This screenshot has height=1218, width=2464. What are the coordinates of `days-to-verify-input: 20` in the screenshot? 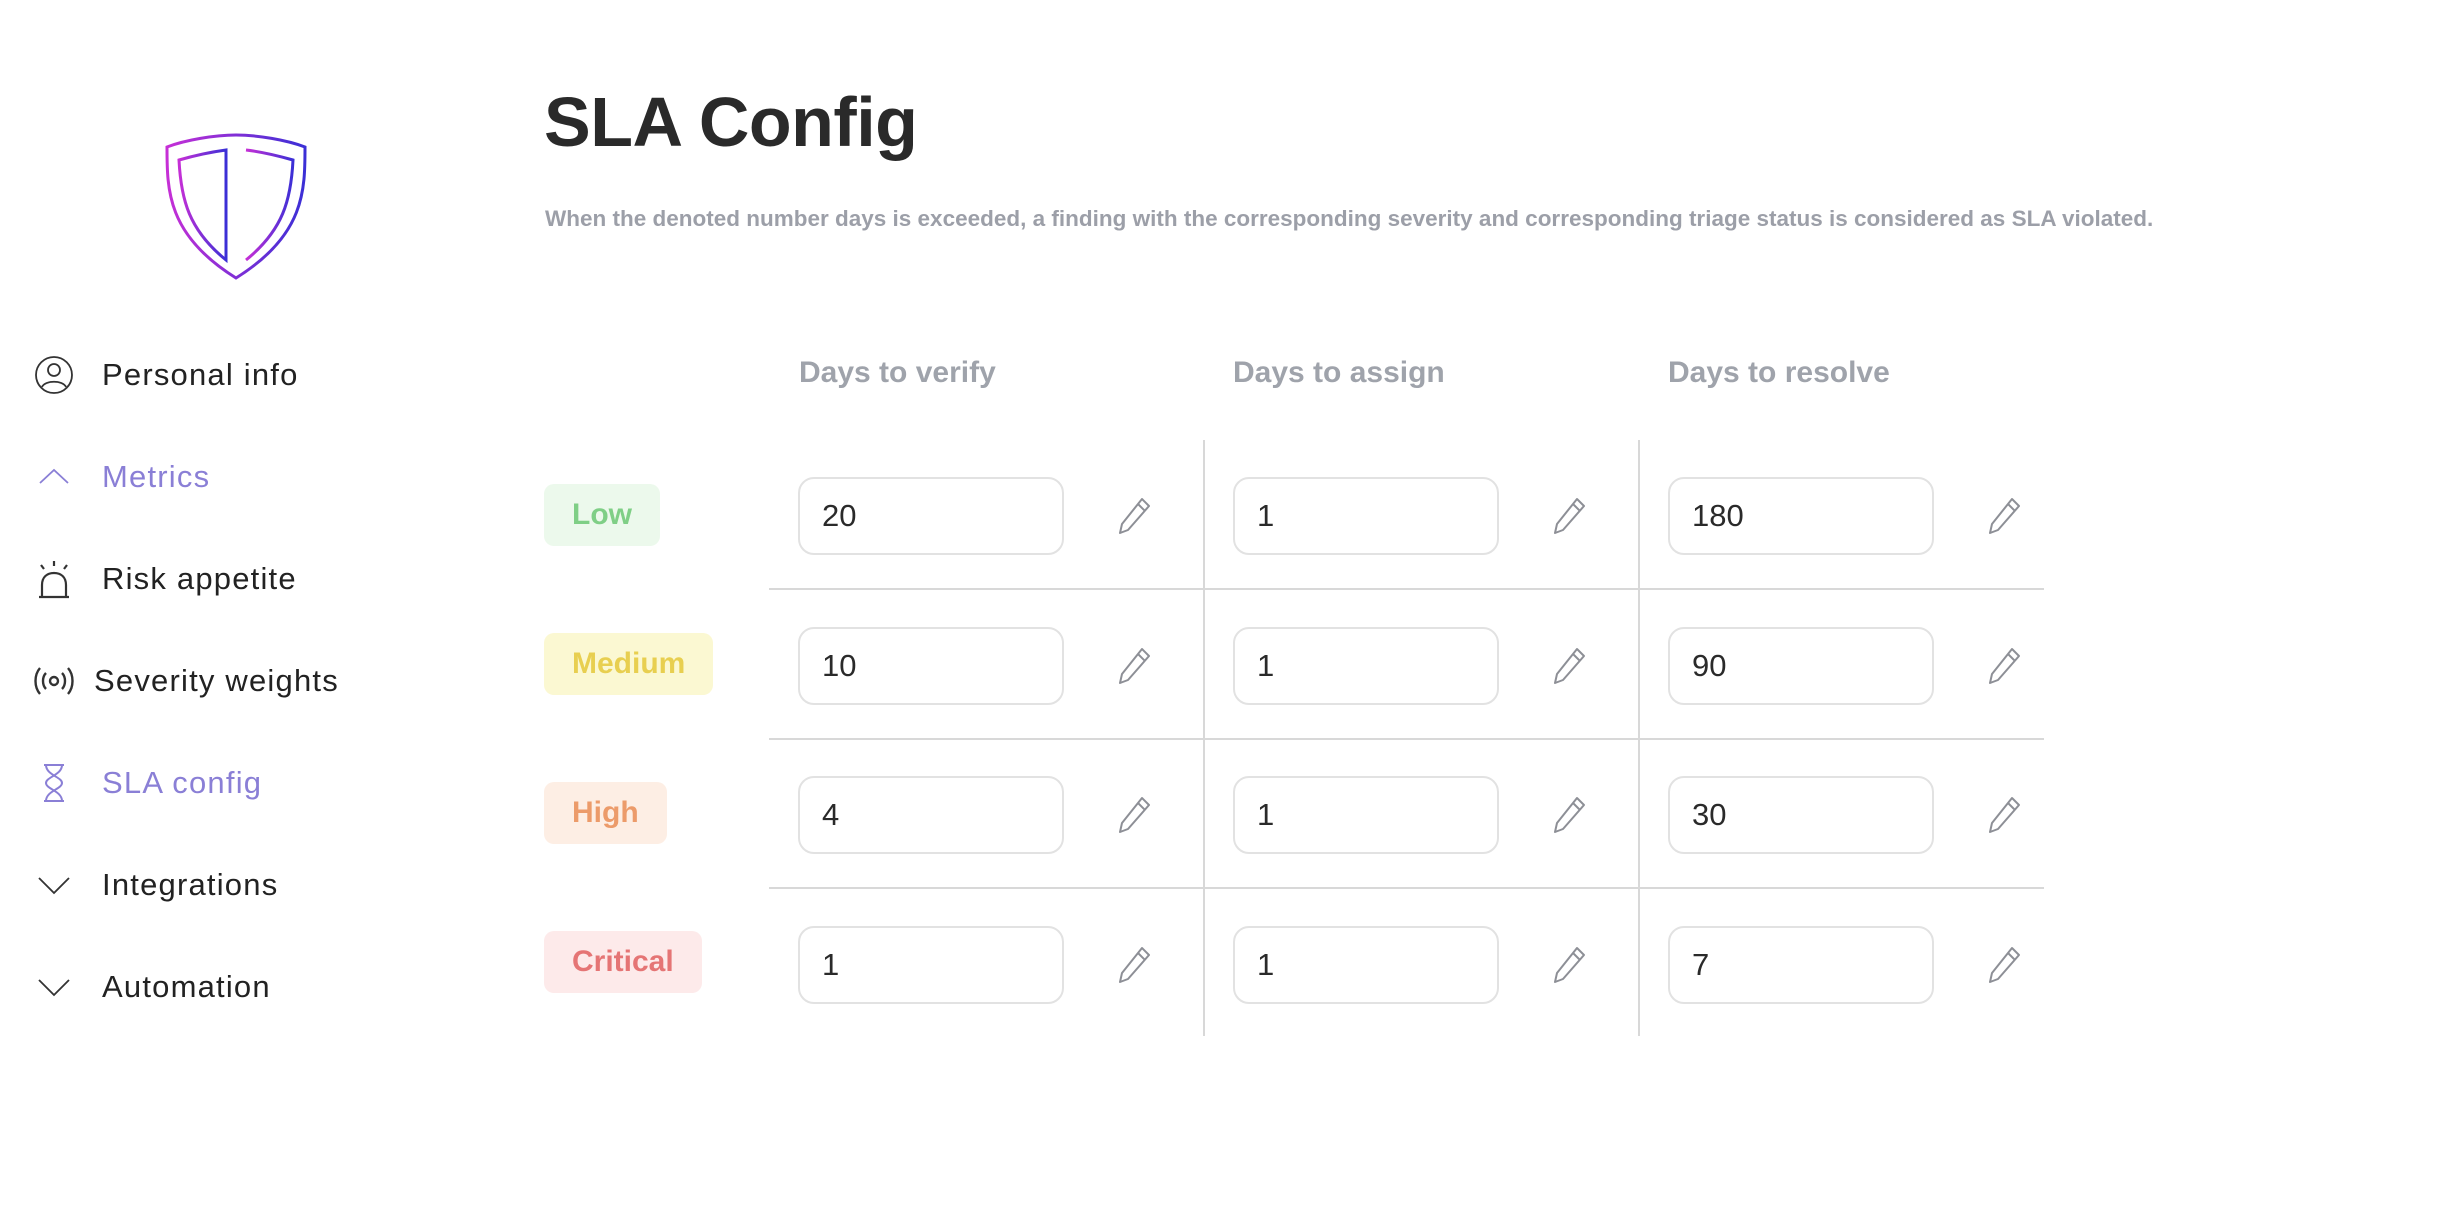 It's located at (931, 516).